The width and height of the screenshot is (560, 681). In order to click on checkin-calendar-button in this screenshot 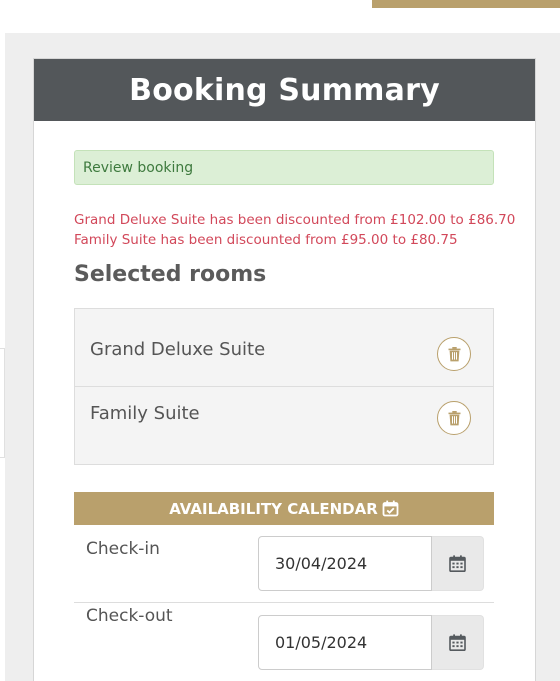, I will do `click(458, 563)`.